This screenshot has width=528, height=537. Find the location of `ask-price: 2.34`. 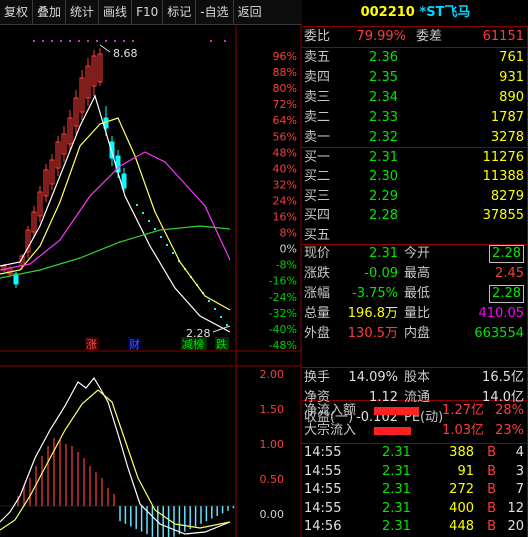

ask-price: 2.34 is located at coordinates (383, 97).